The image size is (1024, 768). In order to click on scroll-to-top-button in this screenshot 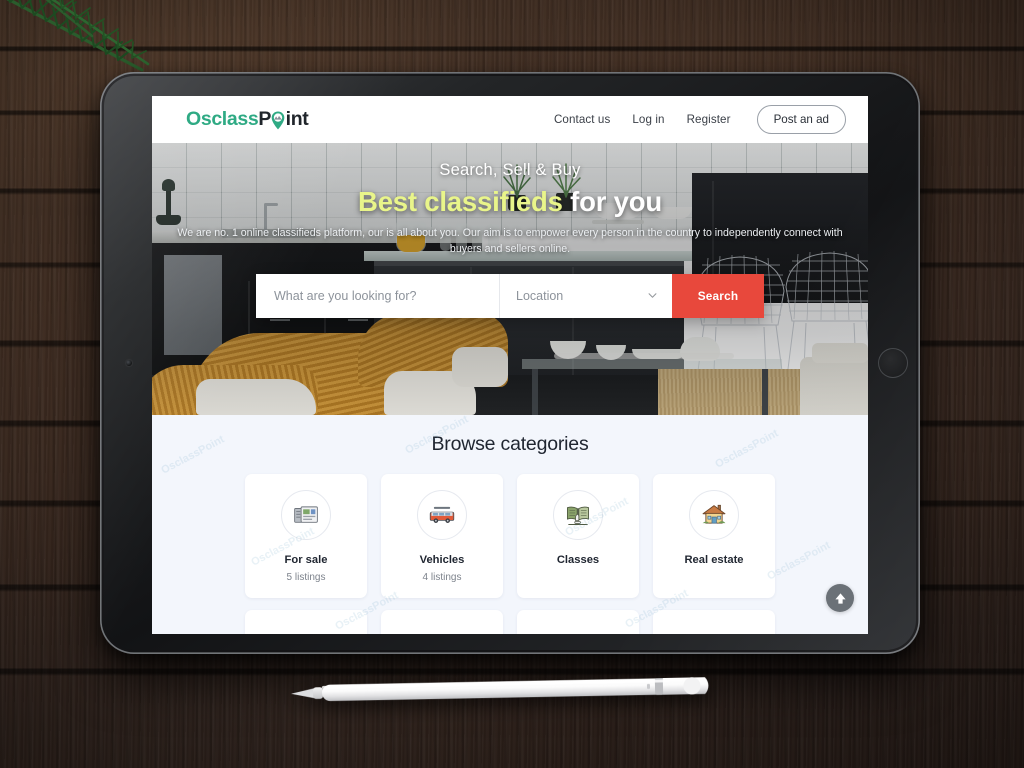, I will do `click(840, 598)`.